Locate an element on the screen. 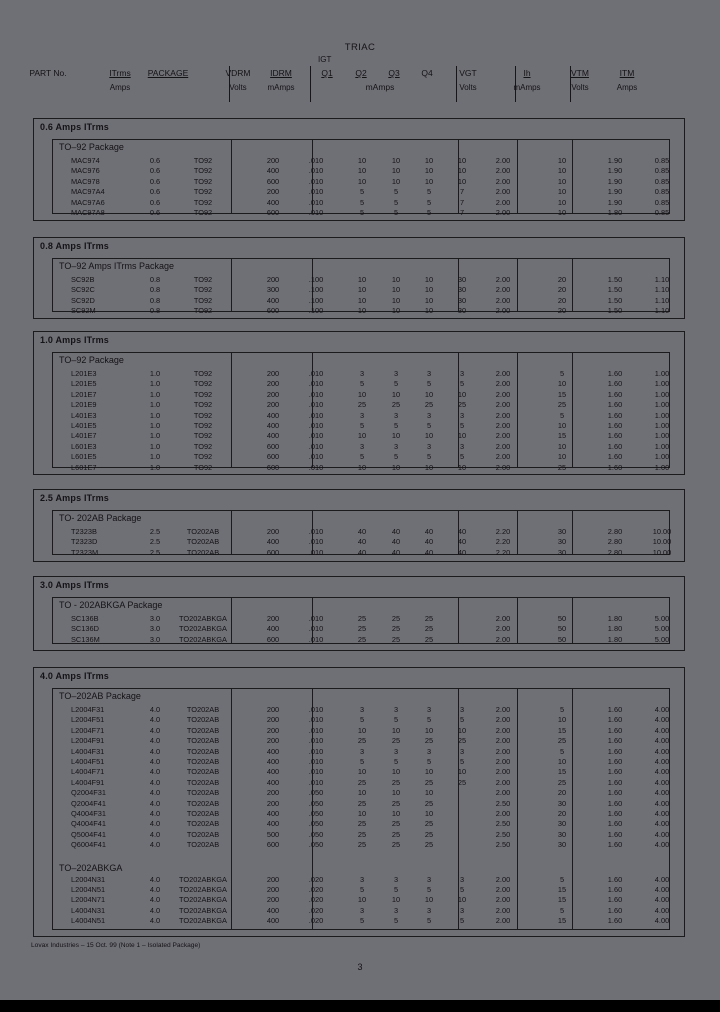  cell-q3: 5 is located at coordinates (429, 212).